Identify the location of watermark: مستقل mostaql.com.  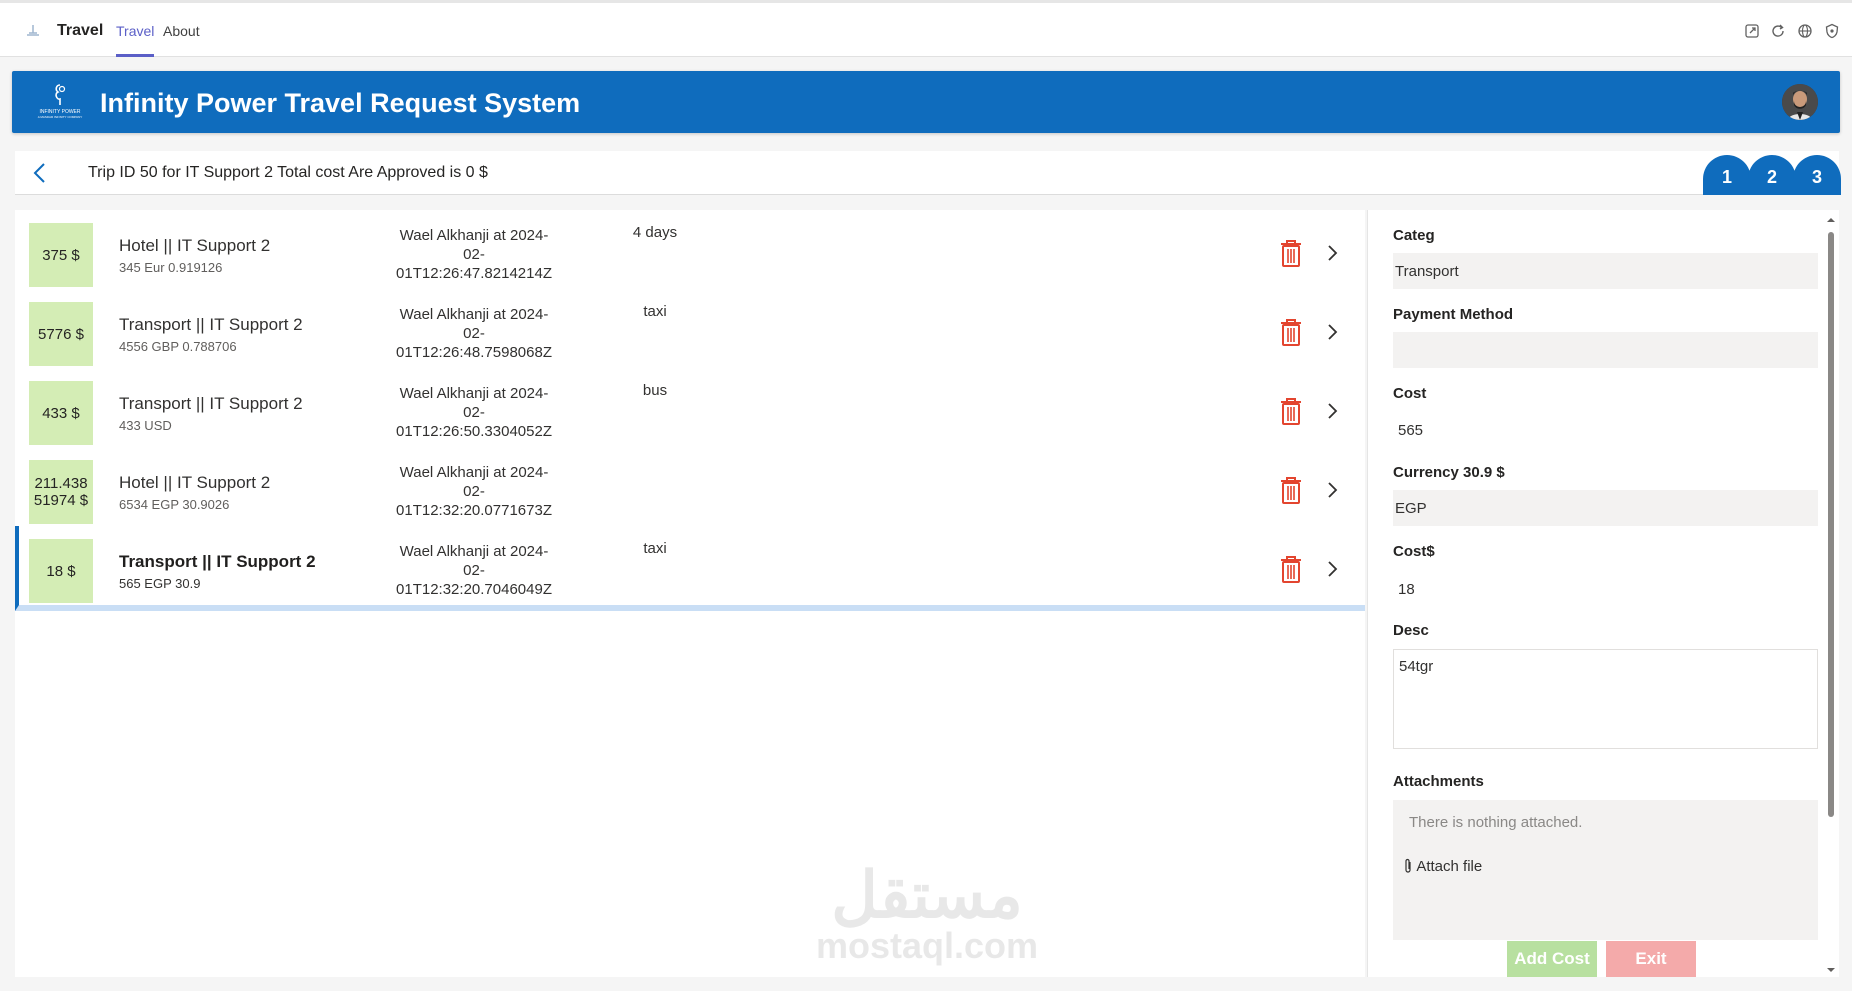
(927, 913).